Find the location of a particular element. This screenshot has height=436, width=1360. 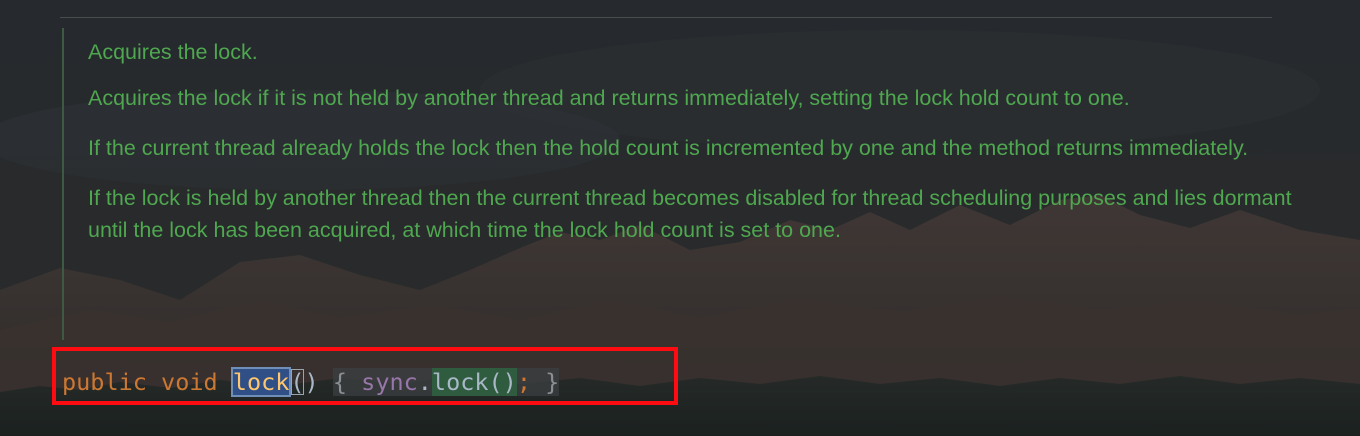

open-brace: { is located at coordinates (340, 382).